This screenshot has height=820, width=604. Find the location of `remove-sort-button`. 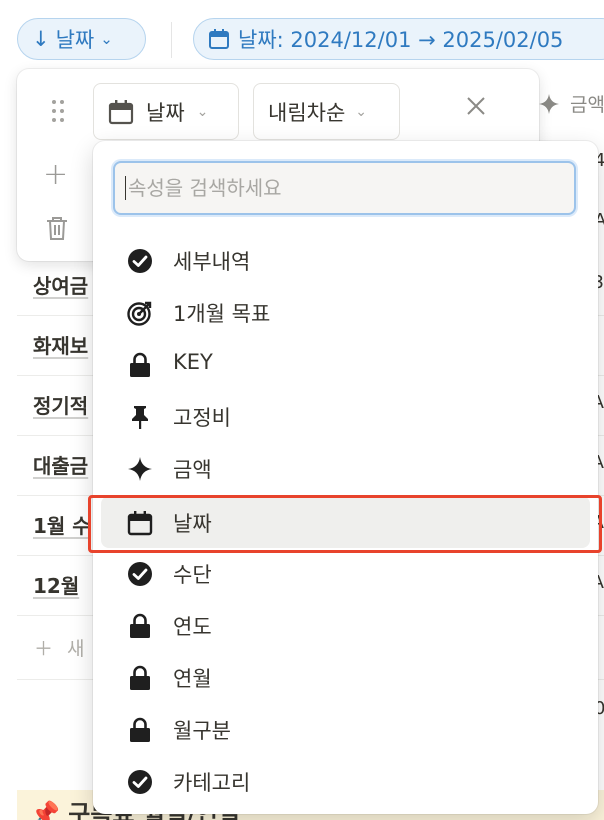

remove-sort-button is located at coordinates (476, 108).